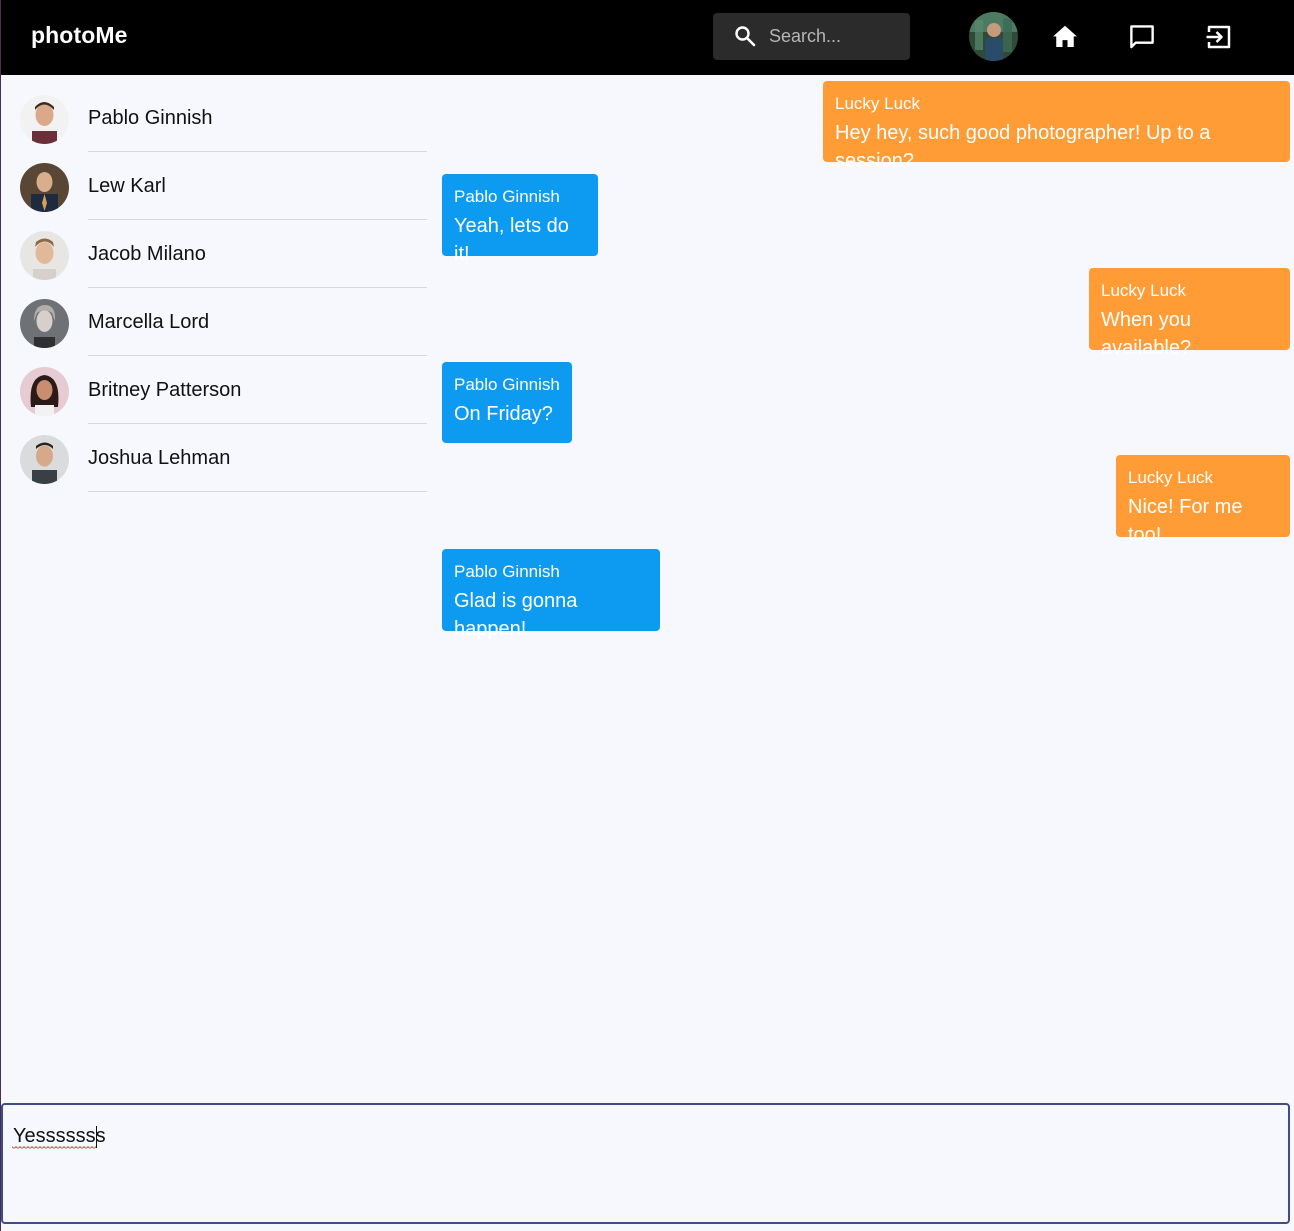  Describe the element at coordinates (216, 118) in the screenshot. I see `contact-item: Pablo Ginnish` at that location.